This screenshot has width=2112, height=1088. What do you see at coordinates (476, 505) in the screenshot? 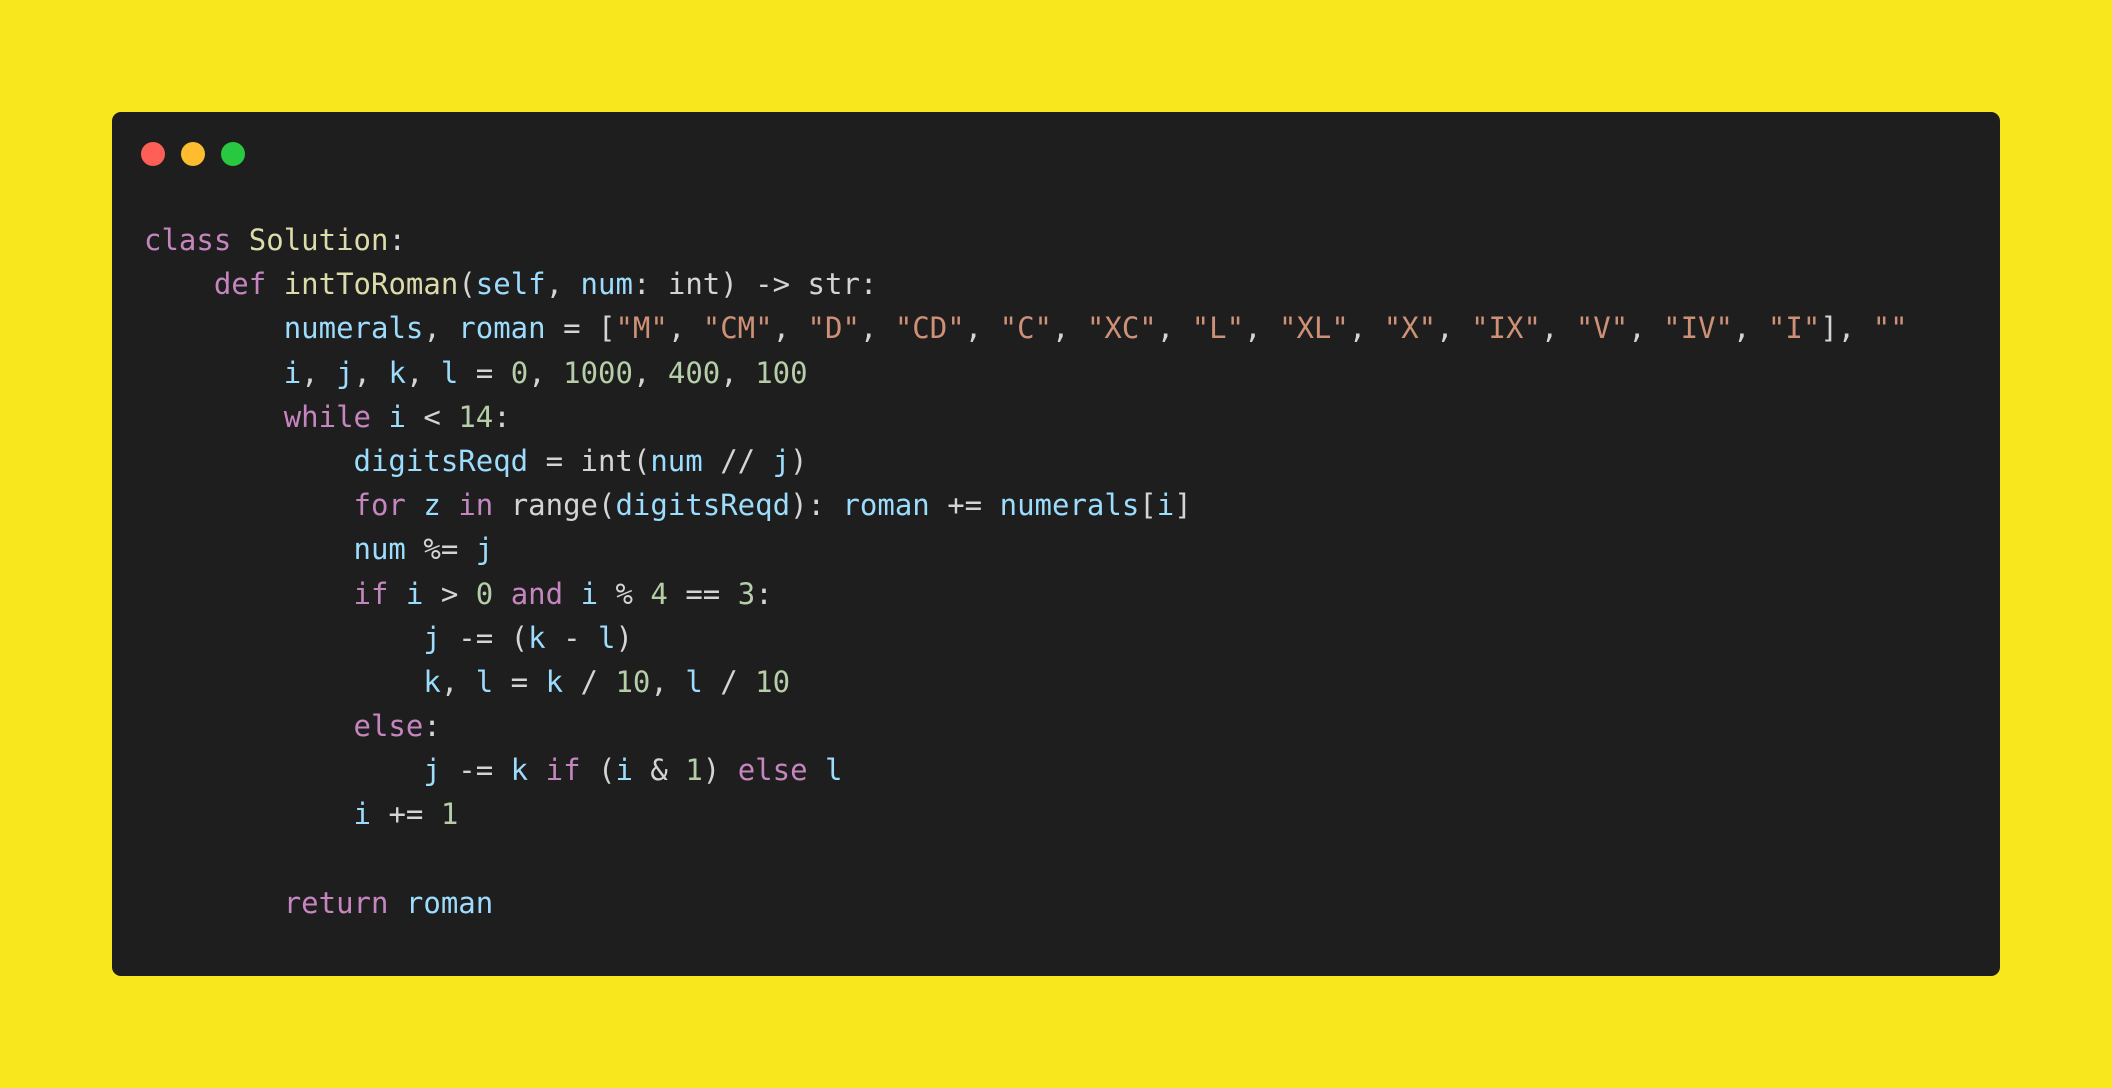
I see `code-token: in` at bounding box center [476, 505].